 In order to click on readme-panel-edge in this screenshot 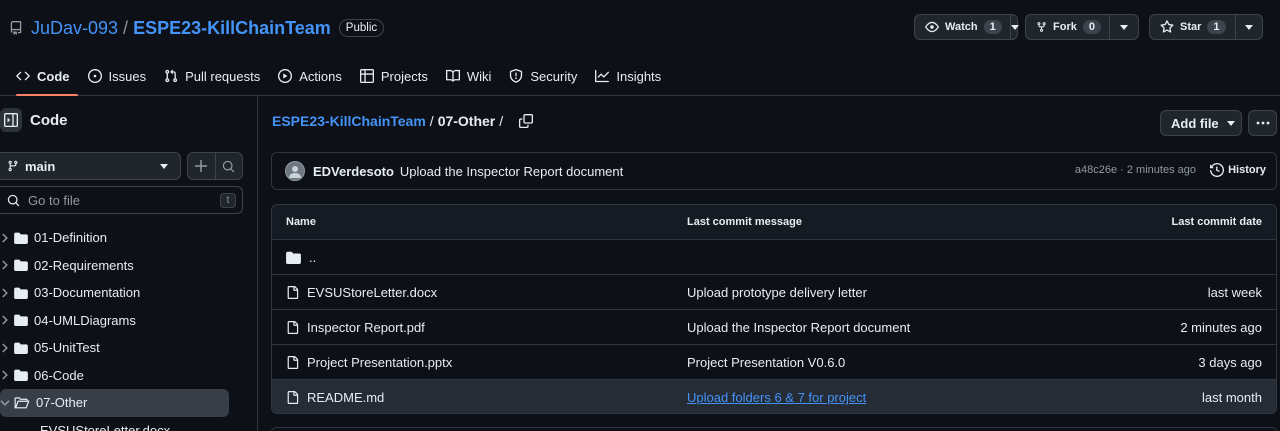, I will do `click(774, 429)`.